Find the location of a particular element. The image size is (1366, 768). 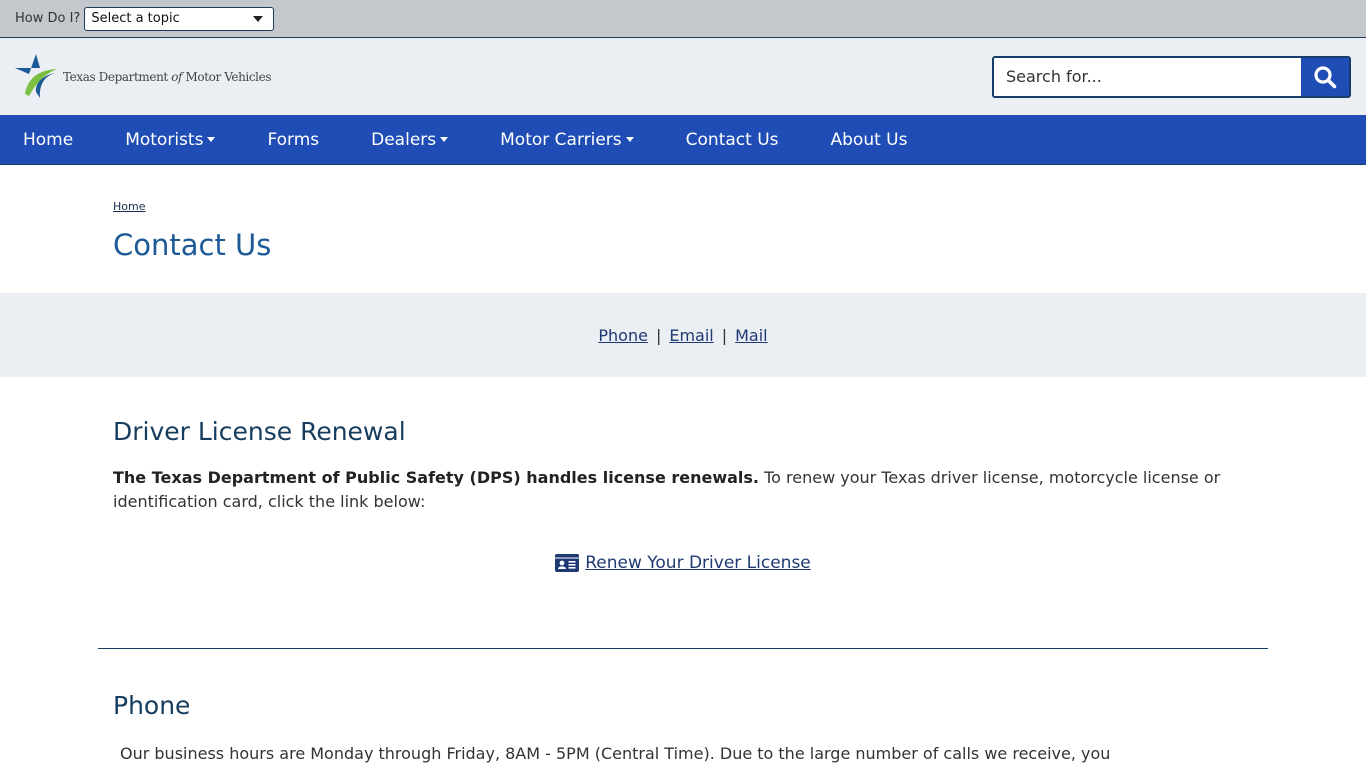

nav-contact-us: Contact Us is located at coordinates (732, 139).